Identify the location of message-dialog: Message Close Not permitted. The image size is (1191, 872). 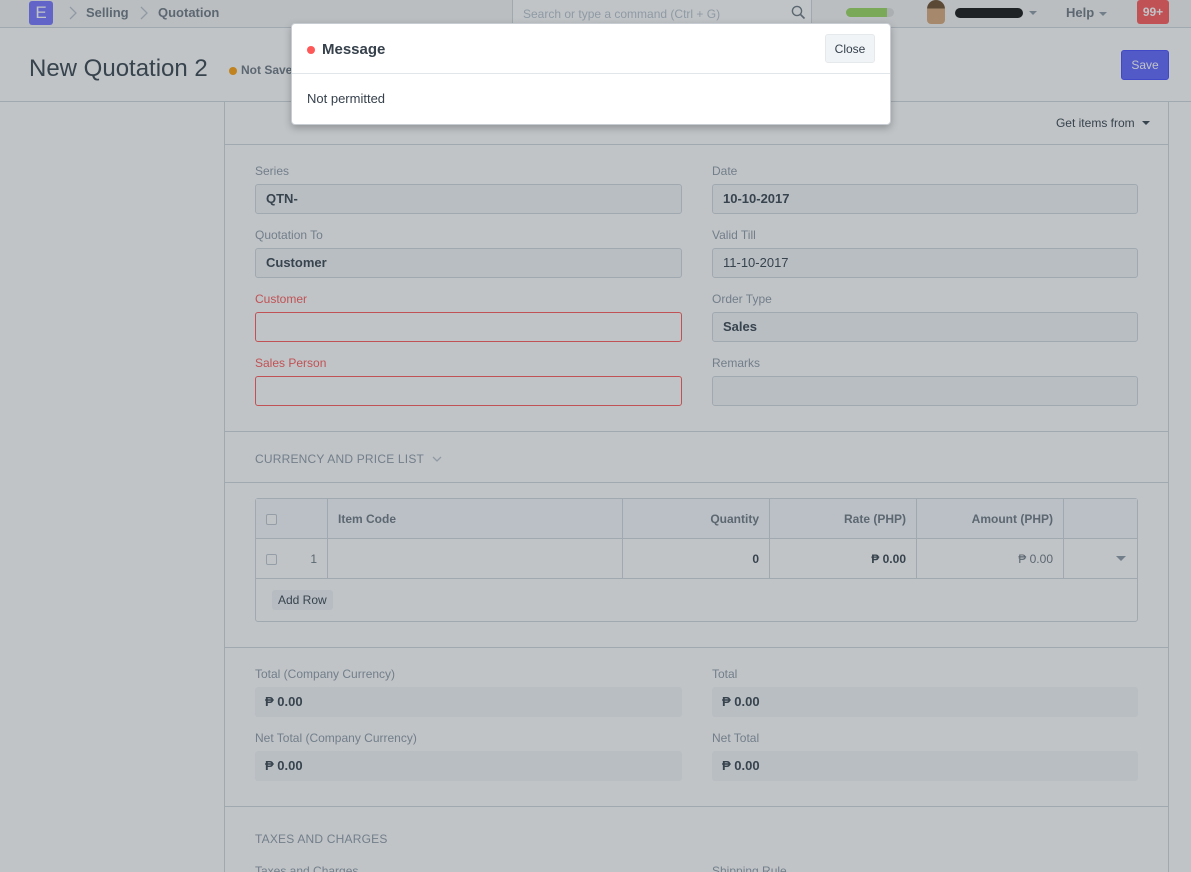
(591, 74).